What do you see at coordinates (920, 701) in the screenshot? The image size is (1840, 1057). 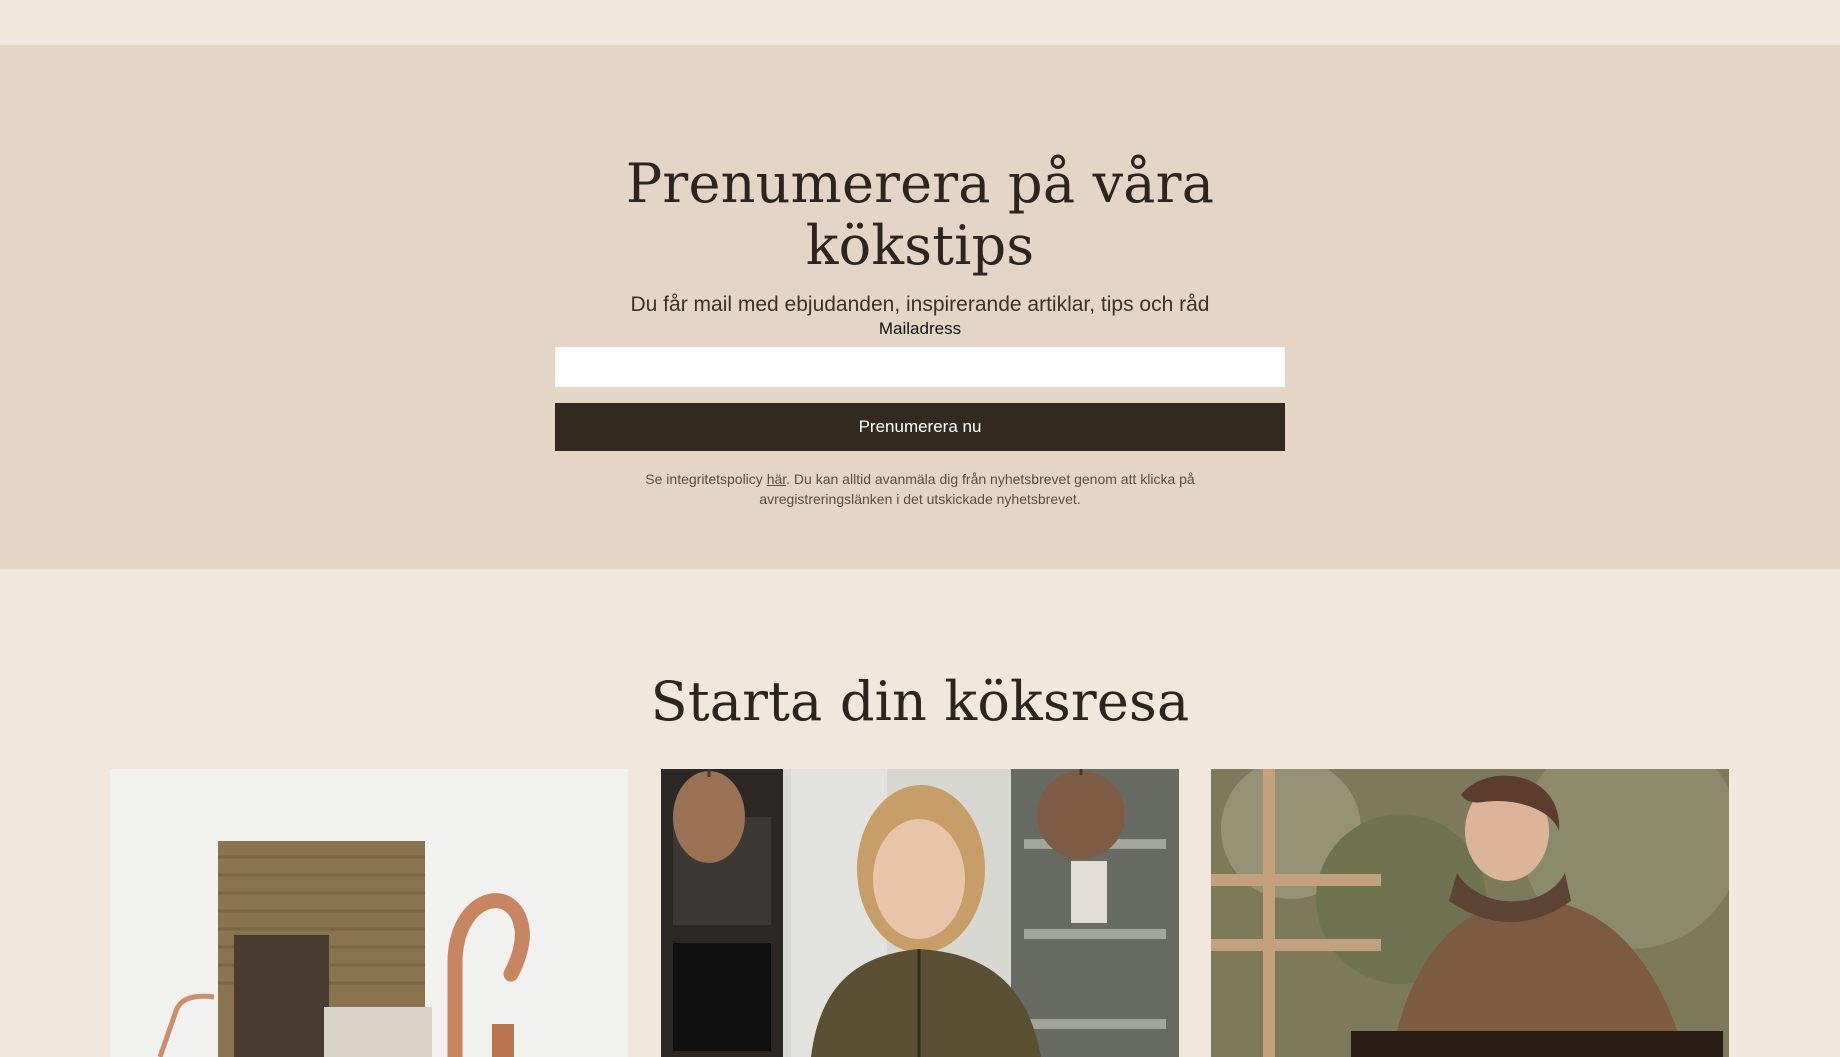 I see `journey-title: Starta din köksresa` at bounding box center [920, 701].